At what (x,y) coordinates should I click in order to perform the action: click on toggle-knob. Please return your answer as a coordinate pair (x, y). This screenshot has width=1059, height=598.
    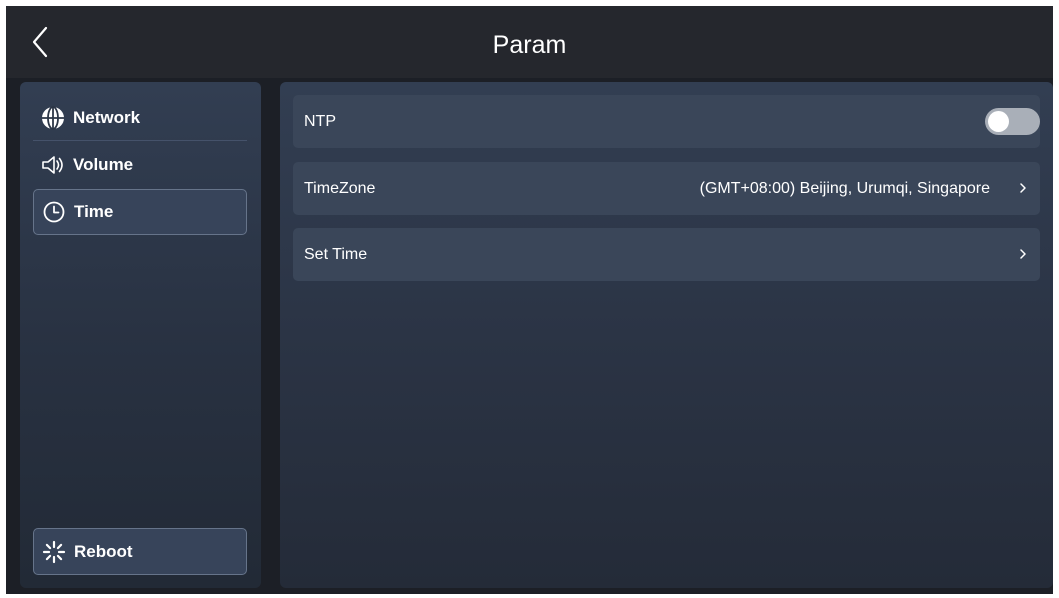
    Looking at the image, I should click on (998, 121).